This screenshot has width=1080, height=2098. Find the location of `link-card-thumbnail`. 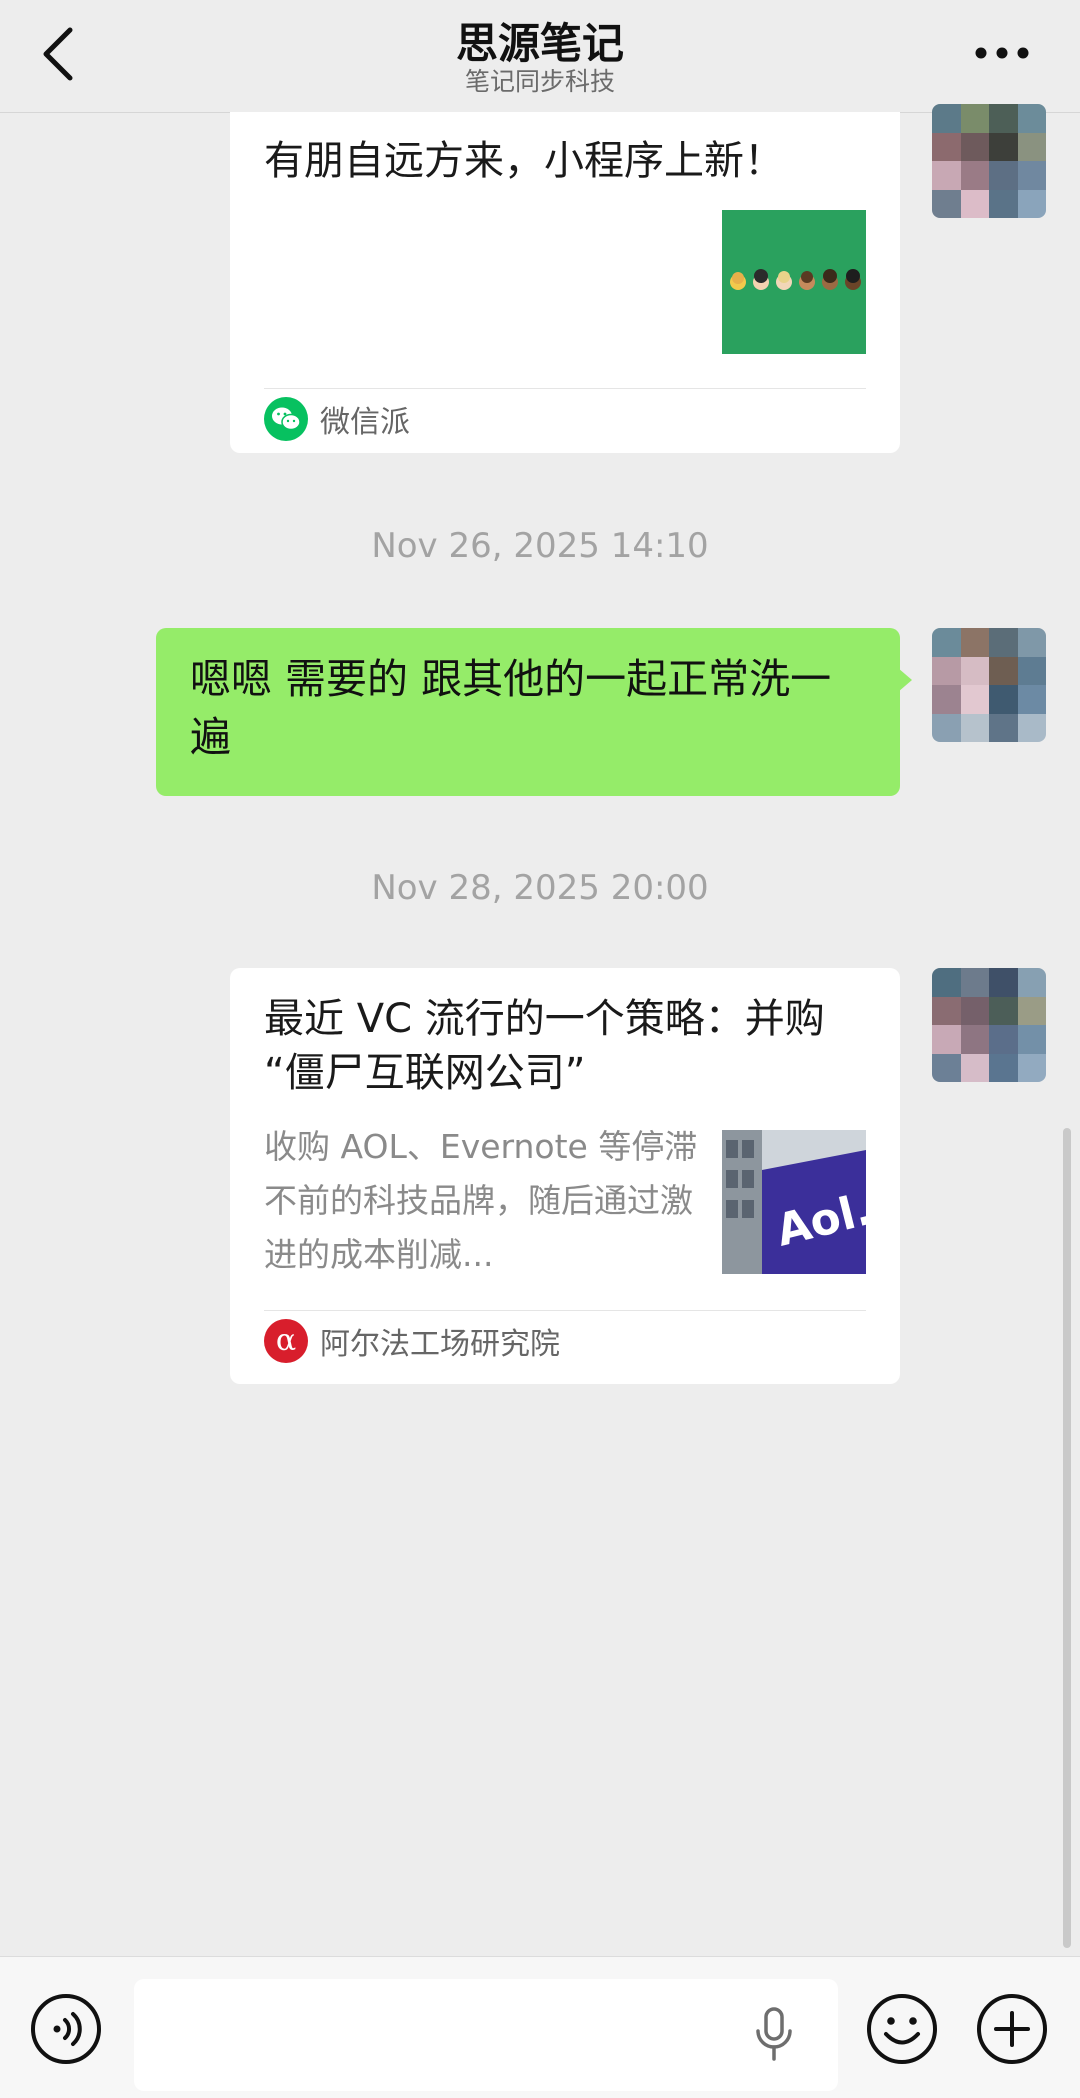

link-card-thumbnail is located at coordinates (794, 282).